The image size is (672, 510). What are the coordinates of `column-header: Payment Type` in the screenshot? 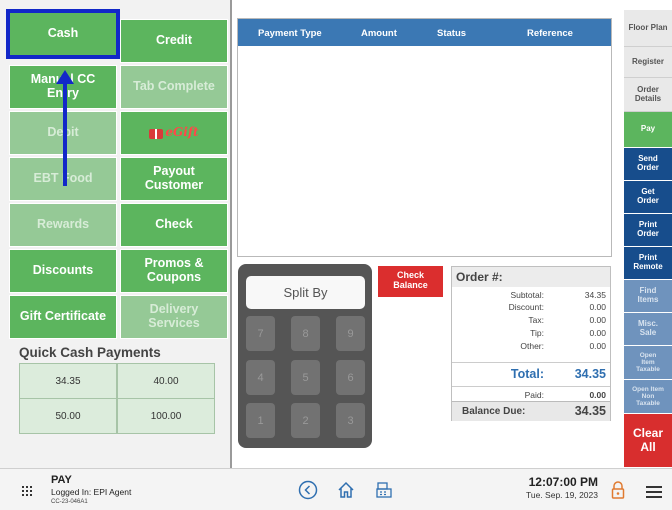 It's located at (290, 33).